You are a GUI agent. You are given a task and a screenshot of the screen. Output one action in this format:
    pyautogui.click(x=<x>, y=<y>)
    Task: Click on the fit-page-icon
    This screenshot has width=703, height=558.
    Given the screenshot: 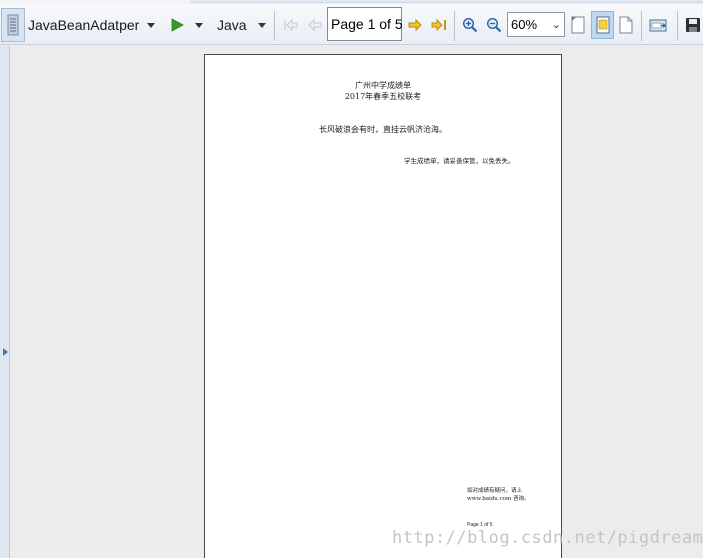 What is the action you would take?
    pyautogui.click(x=578, y=25)
    